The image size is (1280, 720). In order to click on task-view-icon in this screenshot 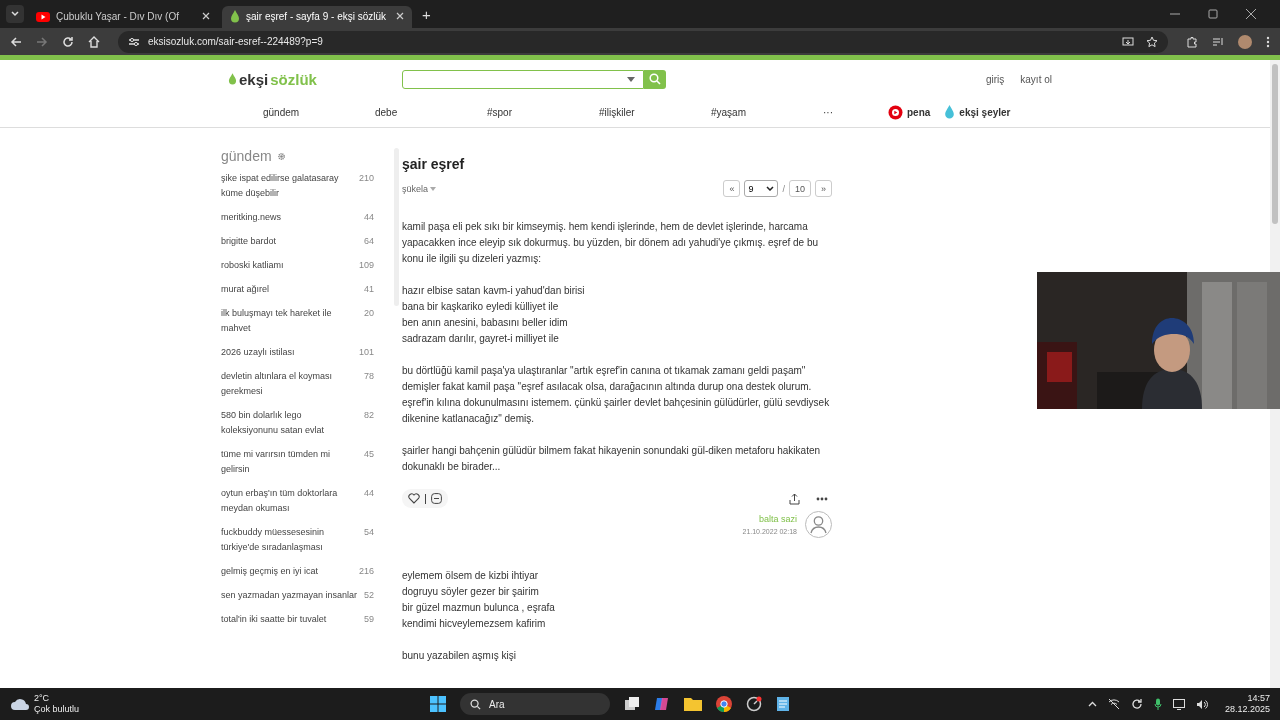, I will do `click(632, 704)`.